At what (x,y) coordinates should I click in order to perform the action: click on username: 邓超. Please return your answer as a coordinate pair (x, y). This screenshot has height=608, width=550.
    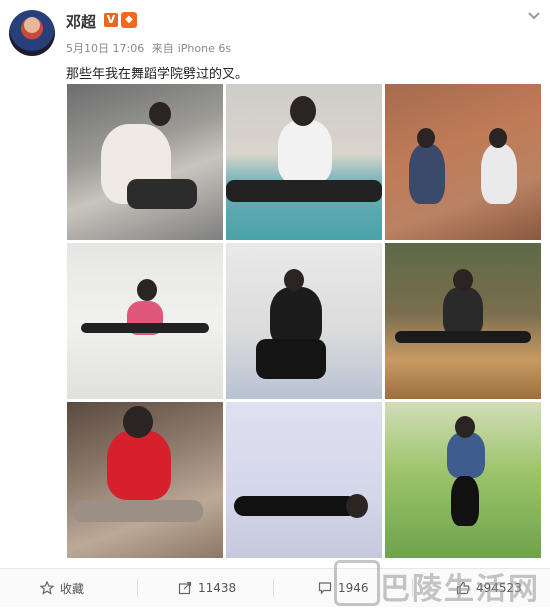
    Looking at the image, I should click on (81, 21).